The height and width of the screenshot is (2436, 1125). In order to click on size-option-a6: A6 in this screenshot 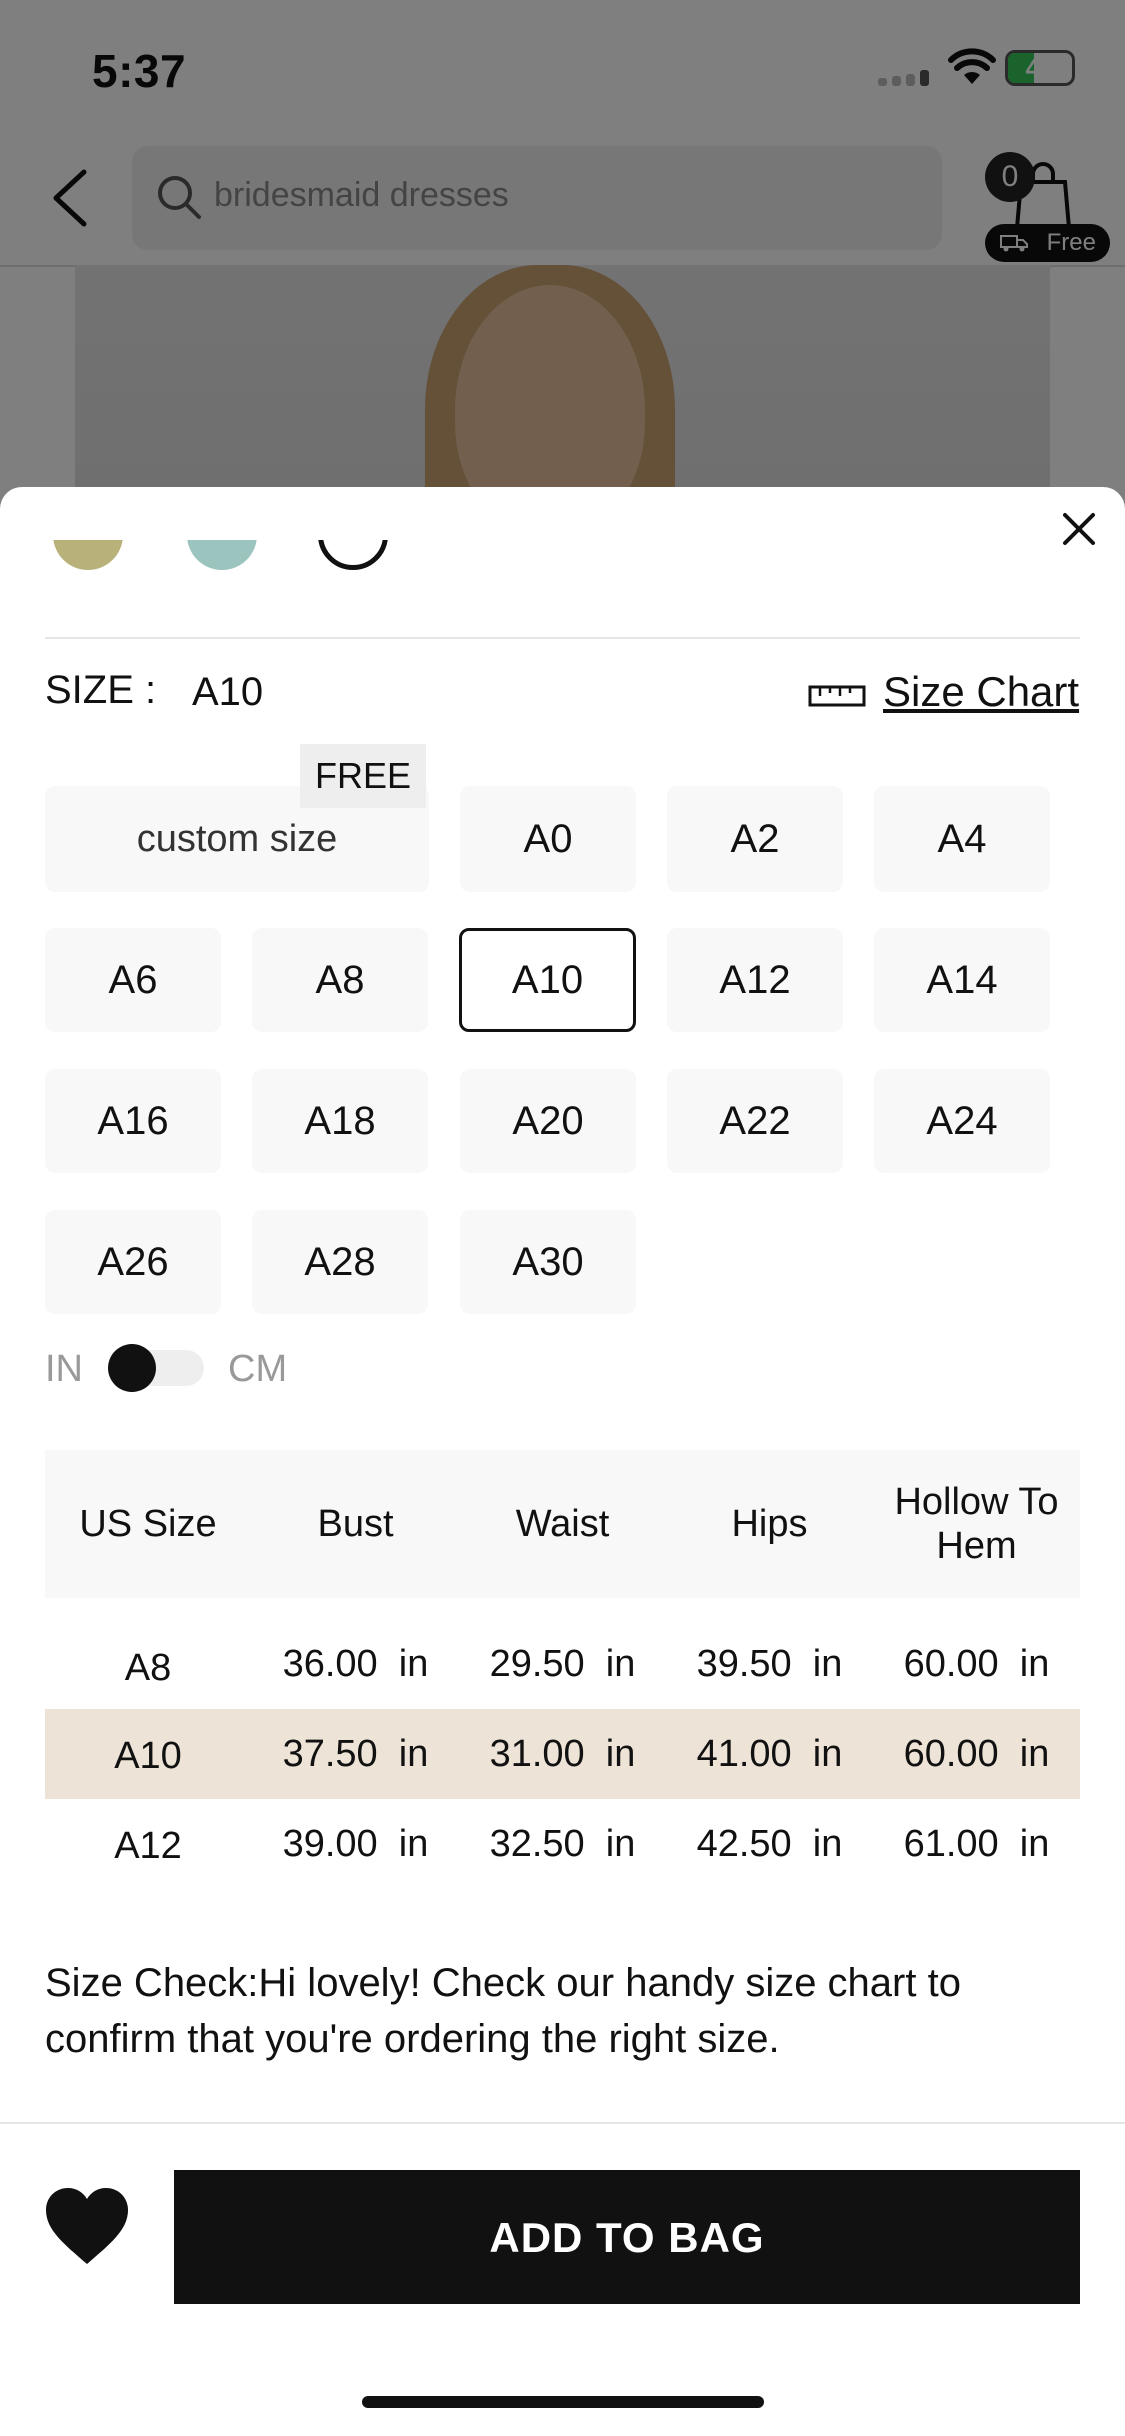, I will do `click(133, 980)`.